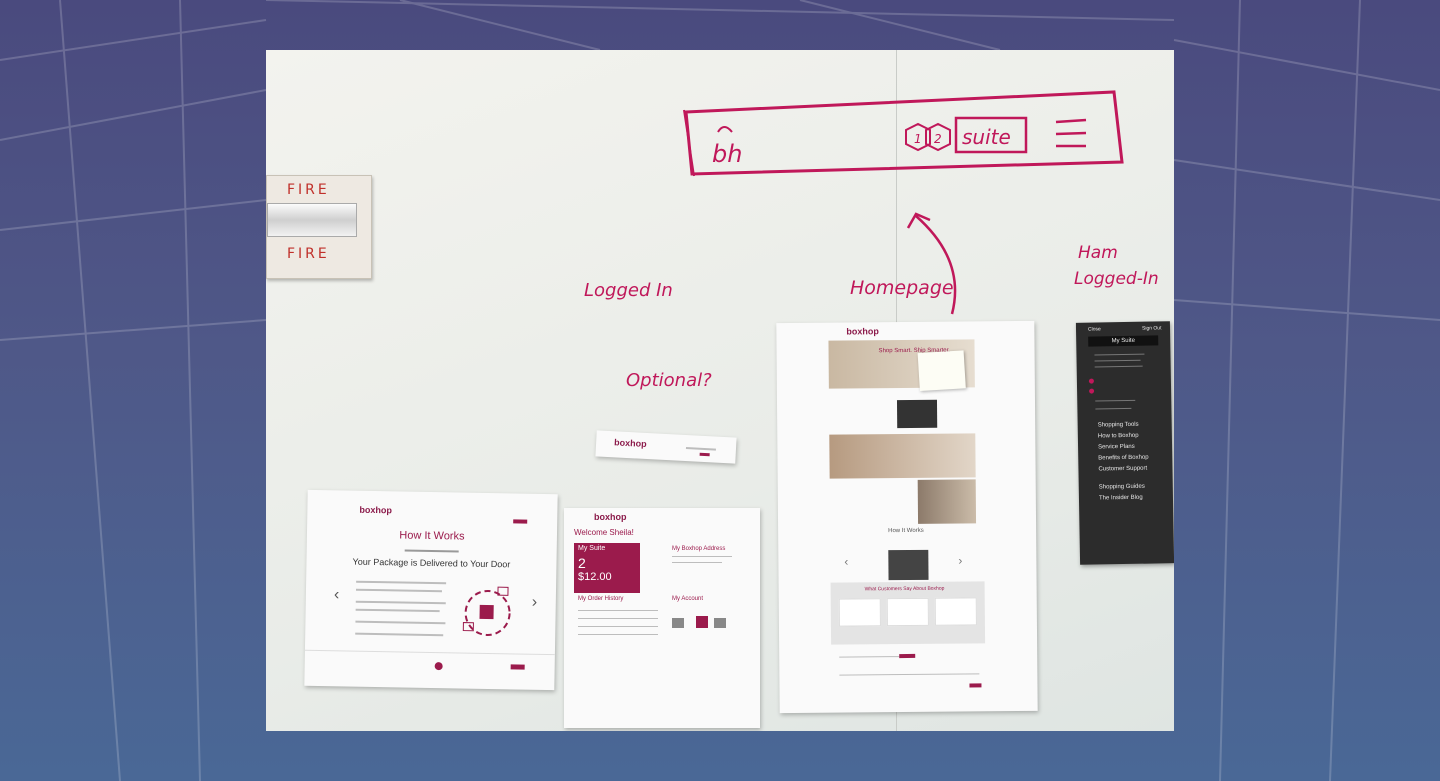 The image size is (1440, 781). Describe the element at coordinates (936, 265) in the screenshot. I see `arrow-to-header` at that location.